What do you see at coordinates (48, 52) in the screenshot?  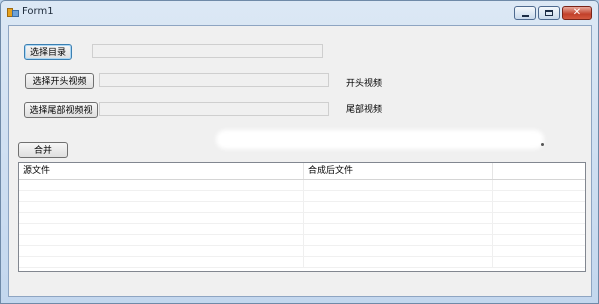 I see `select-directory-button: 选择目录` at bounding box center [48, 52].